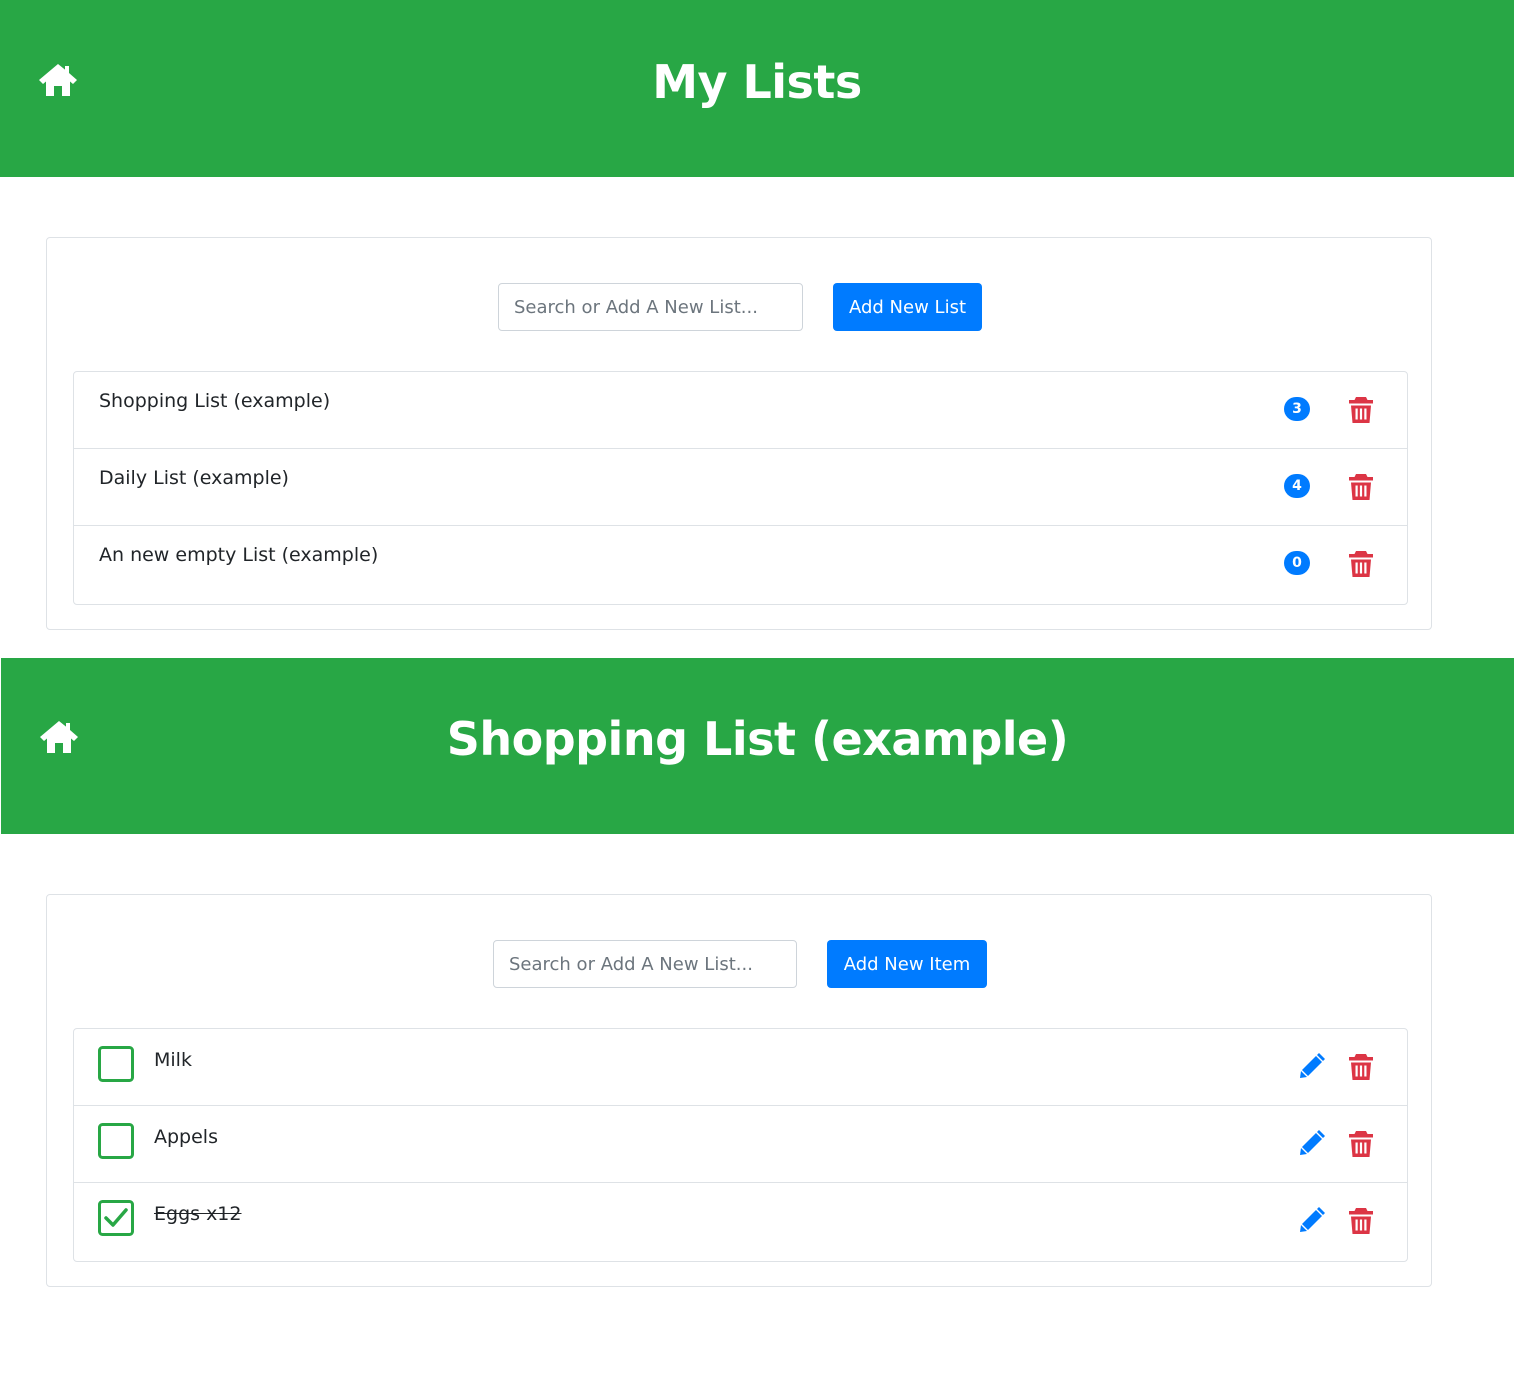 This screenshot has width=1514, height=1394. I want to click on app-header: Shopping List (example), so click(757, 746).